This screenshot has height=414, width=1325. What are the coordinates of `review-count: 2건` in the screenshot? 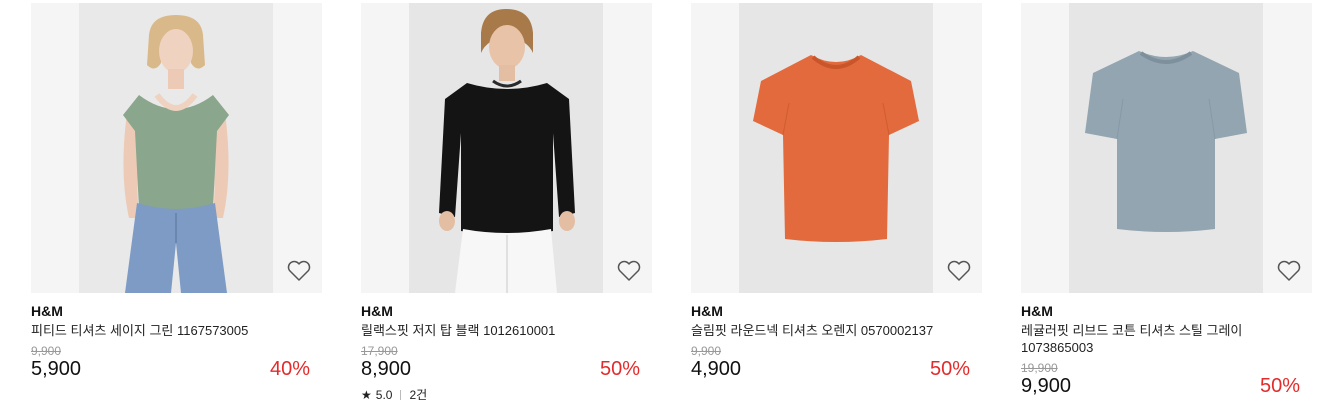 It's located at (418, 394).